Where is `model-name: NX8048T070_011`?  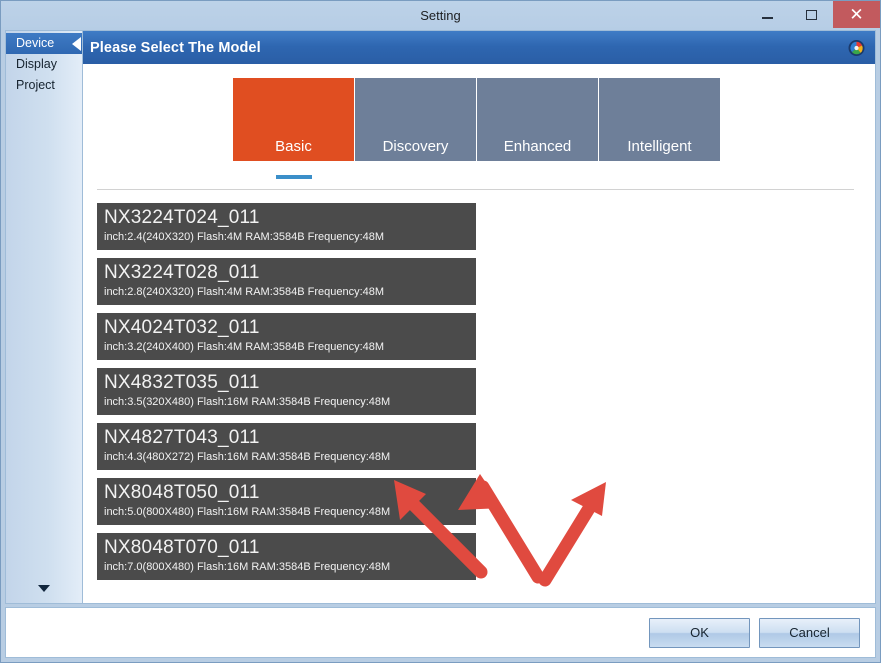 model-name: NX8048T070_011 is located at coordinates (182, 547).